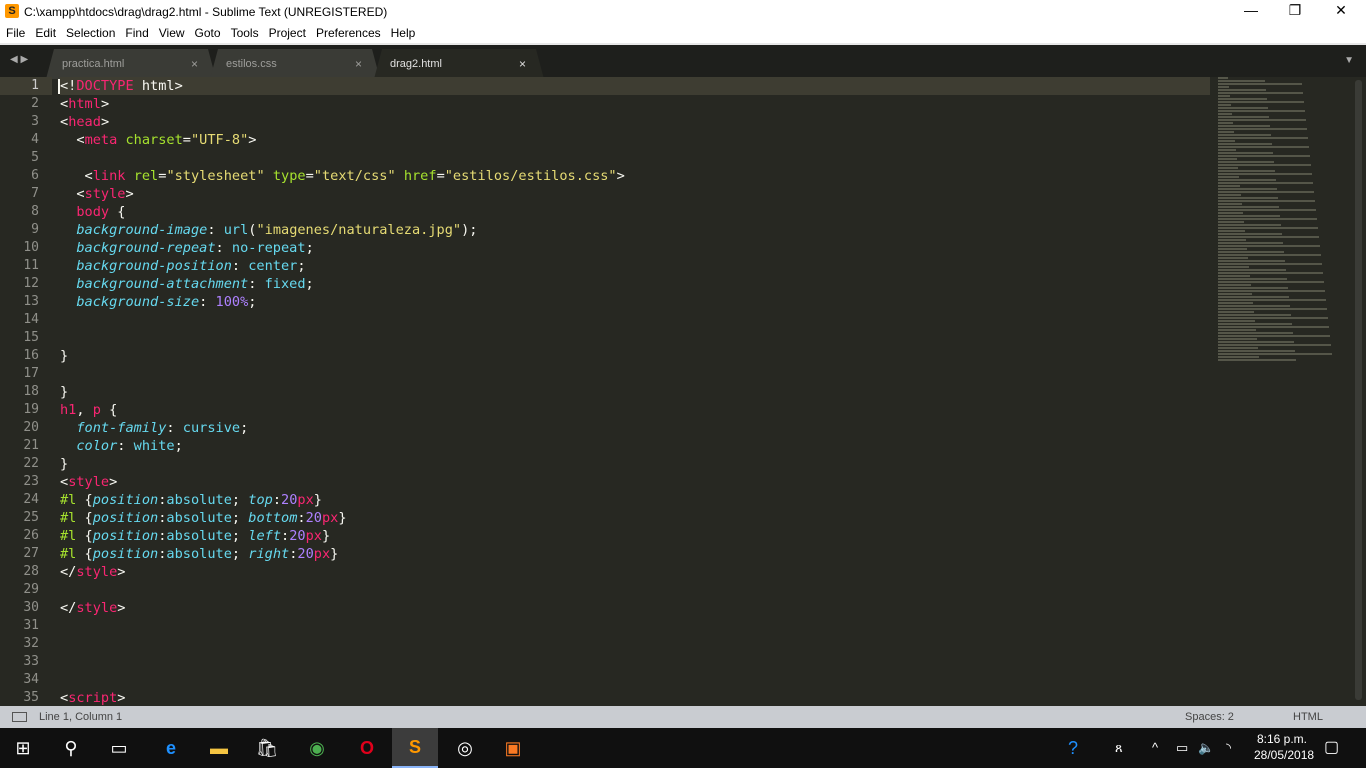 This screenshot has height=768, width=1366. Describe the element at coordinates (367, 748) in the screenshot. I see `opera-icon: O` at that location.